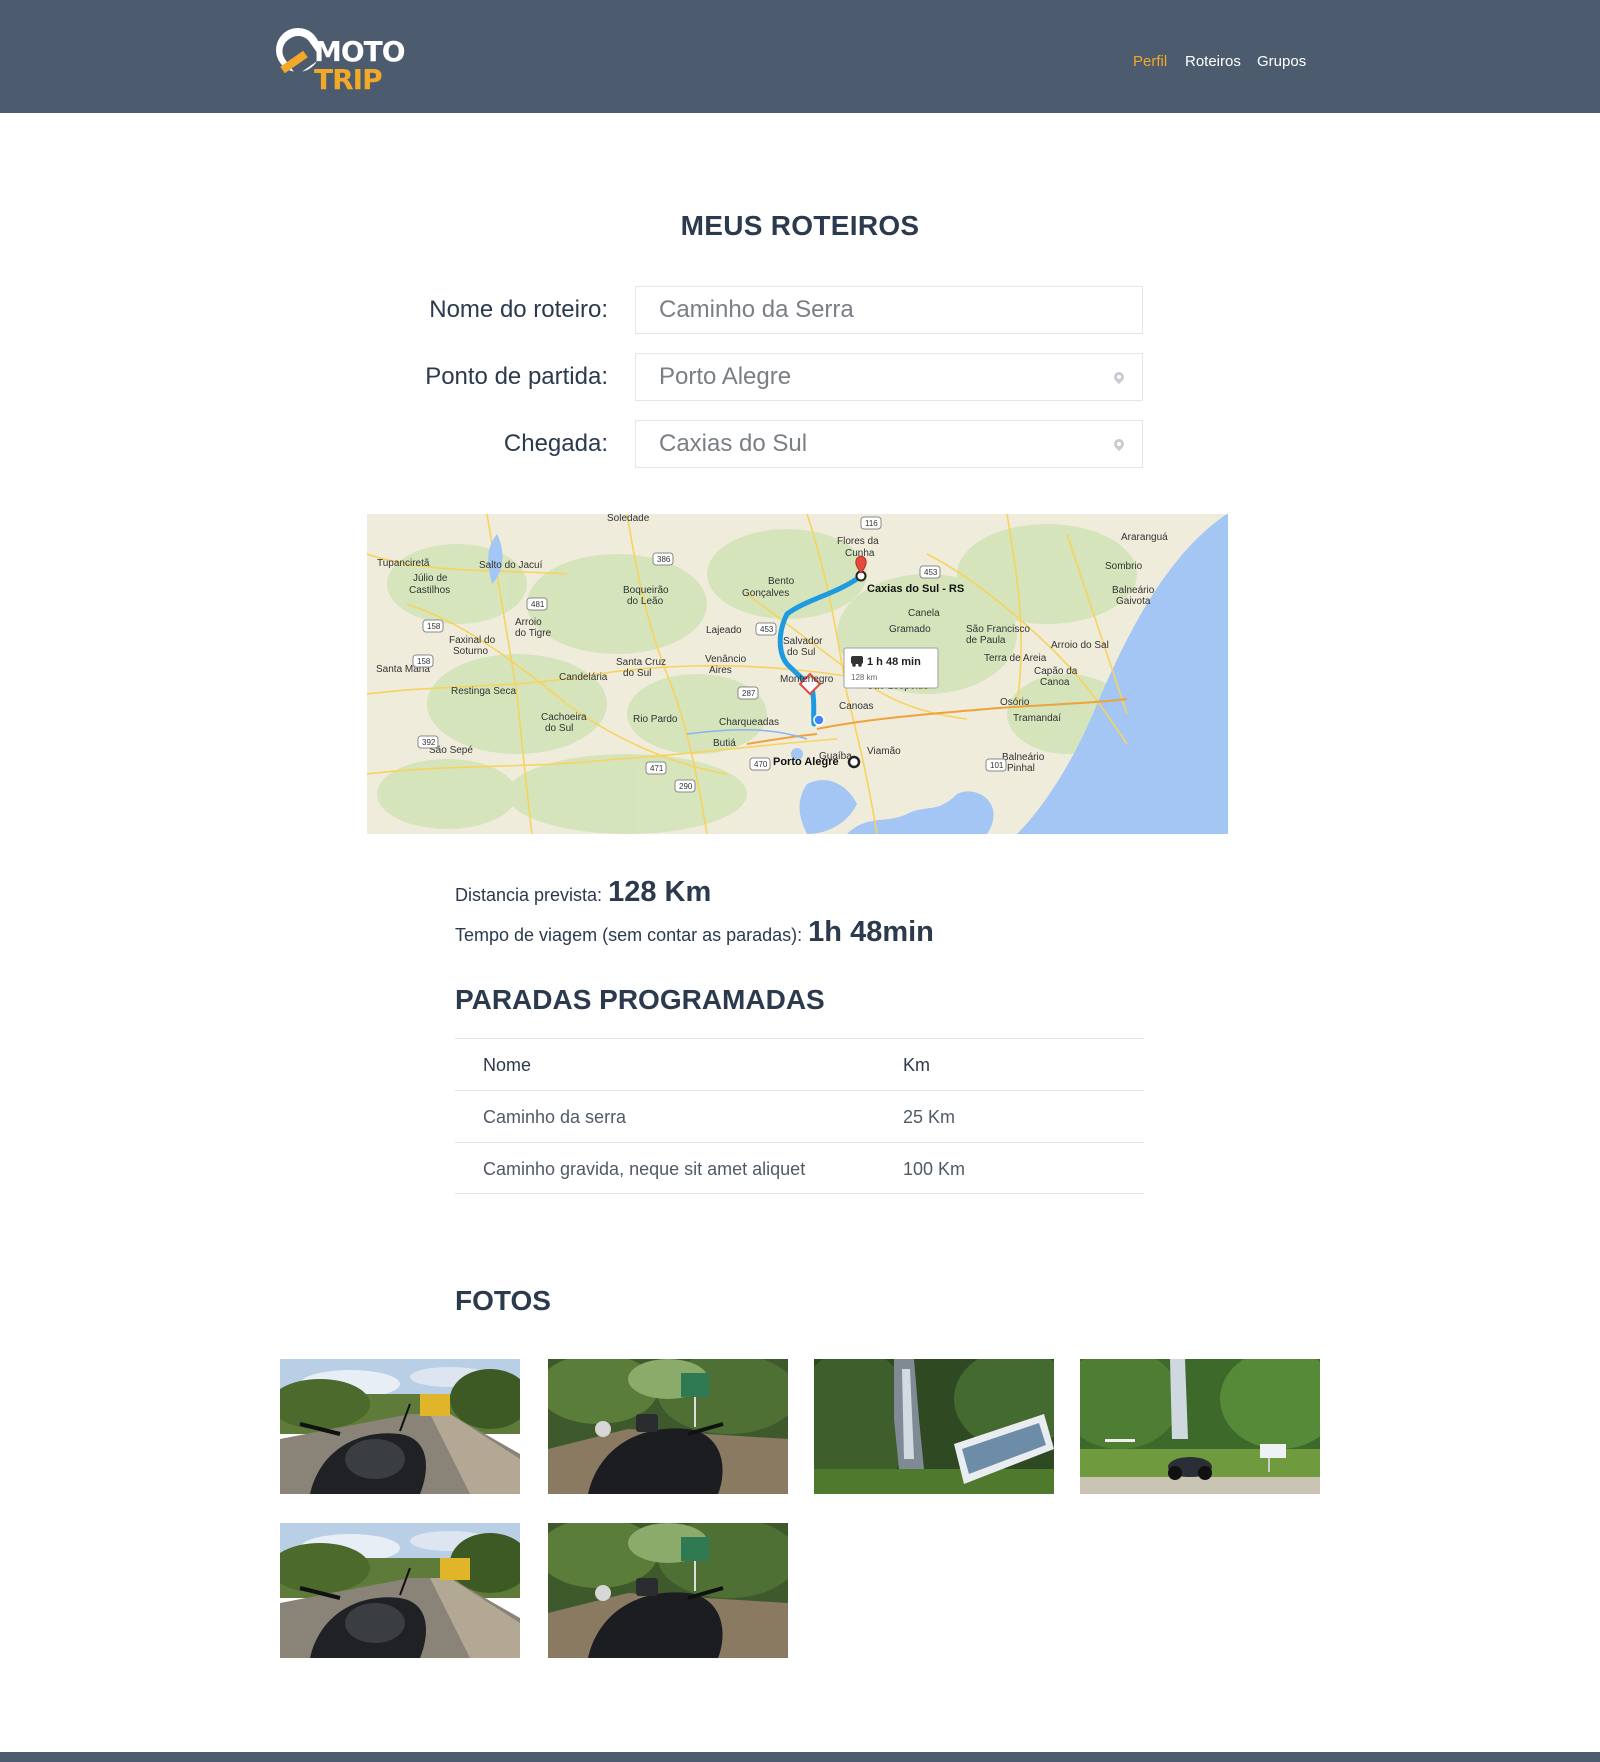  Describe the element at coordinates (910, 629) in the screenshot. I see `svg-text: Gramado` at that location.